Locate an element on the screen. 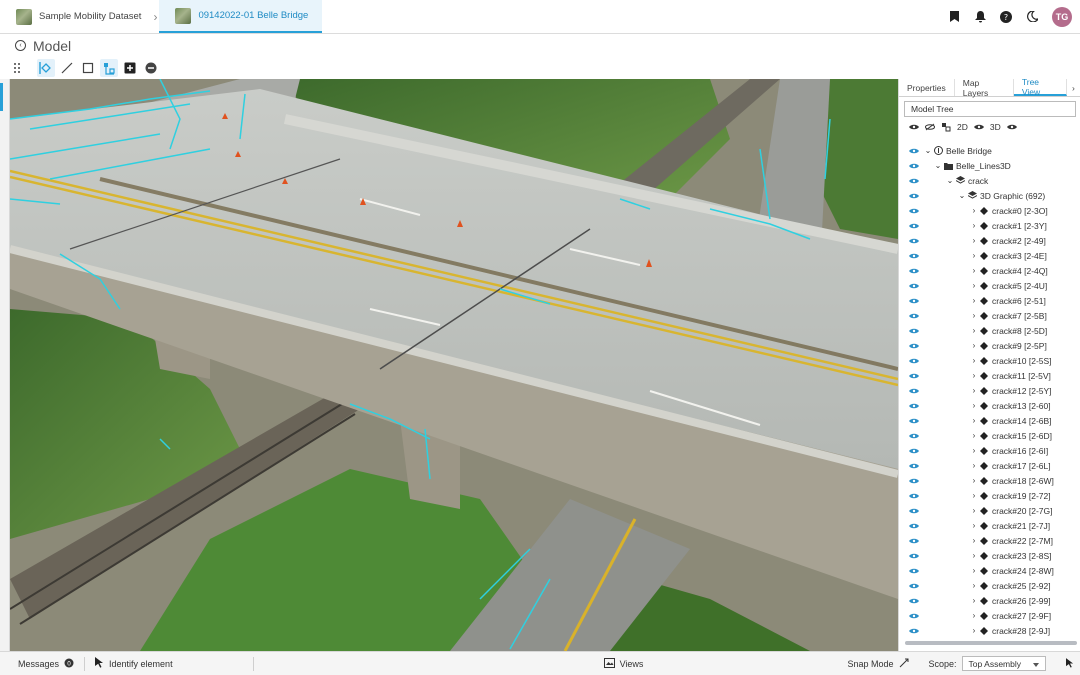 The width and height of the screenshot is (1080, 675). tree-node-crack-item: › crack#17 [2-6L] is located at coordinates (989, 465).